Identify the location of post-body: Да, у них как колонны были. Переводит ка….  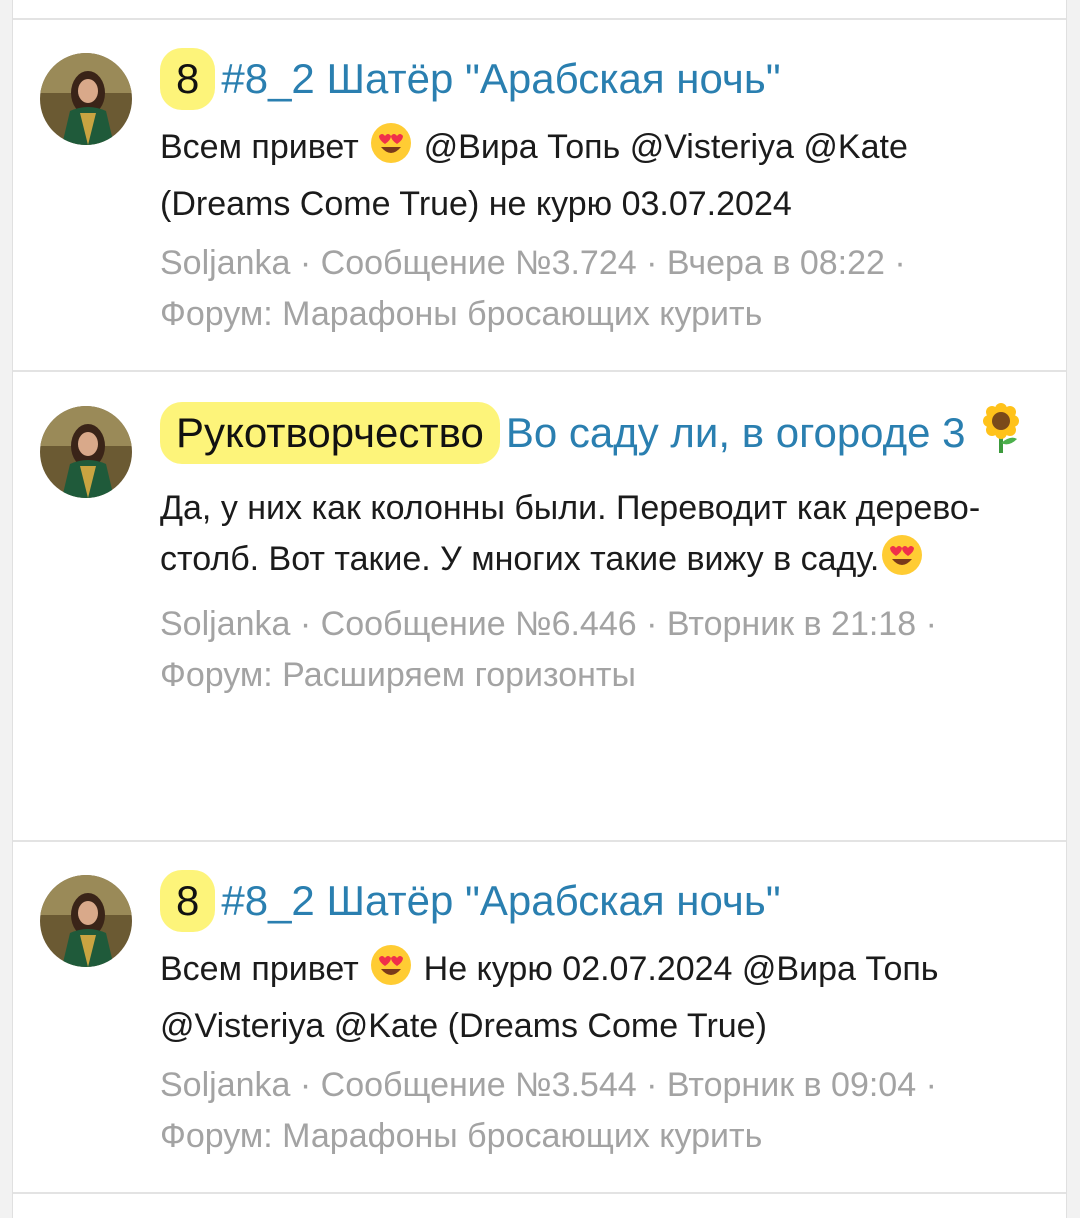
(598, 537).